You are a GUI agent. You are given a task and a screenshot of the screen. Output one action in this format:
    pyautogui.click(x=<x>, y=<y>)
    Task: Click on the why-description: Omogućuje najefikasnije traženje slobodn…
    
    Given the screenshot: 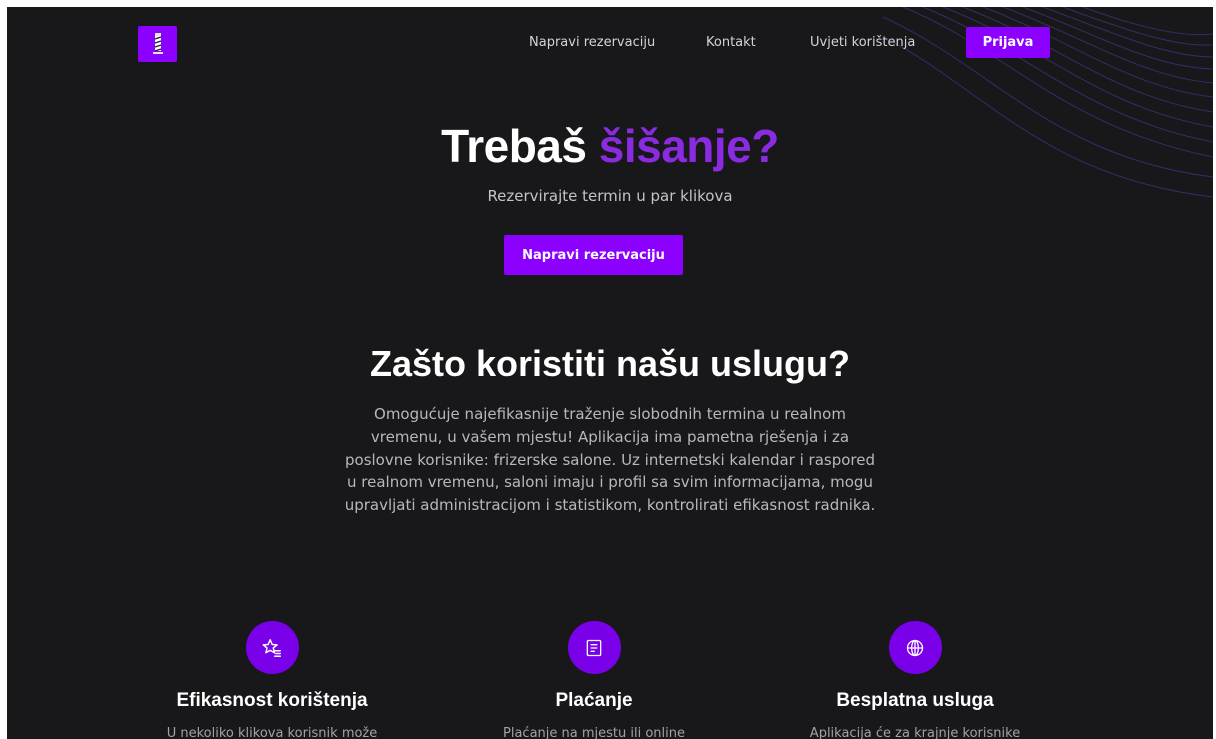 What is the action you would take?
    pyautogui.click(x=610, y=460)
    